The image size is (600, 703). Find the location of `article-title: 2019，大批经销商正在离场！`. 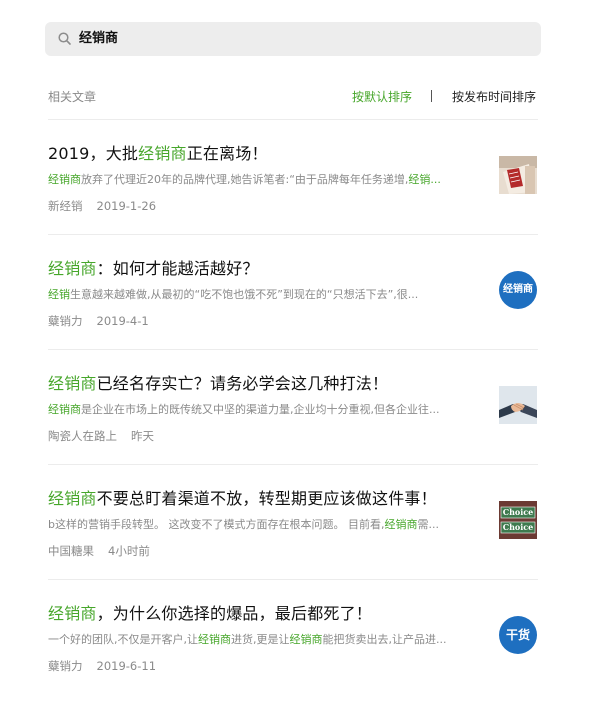

article-title: 2019，大批经销商正在离场！ is located at coordinates (158, 154).